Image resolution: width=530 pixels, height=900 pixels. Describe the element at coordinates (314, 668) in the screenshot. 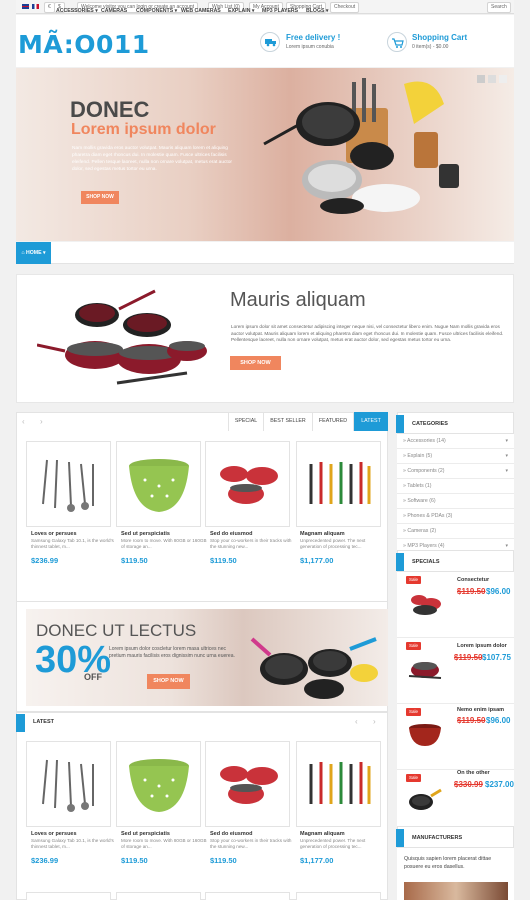

I see `pans-image` at that location.